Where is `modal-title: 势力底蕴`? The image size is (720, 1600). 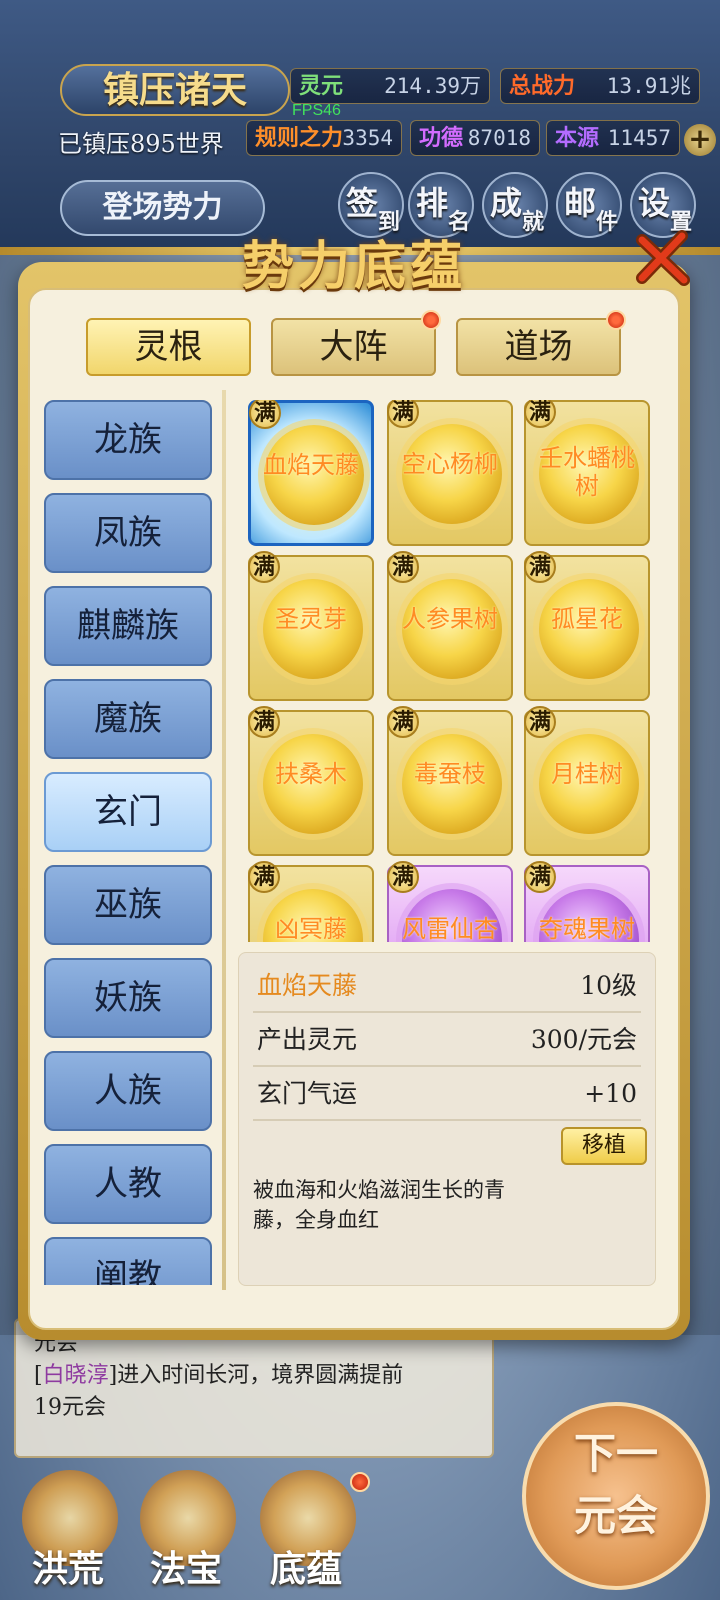
modal-title: 势力底蕴 is located at coordinates (353, 266).